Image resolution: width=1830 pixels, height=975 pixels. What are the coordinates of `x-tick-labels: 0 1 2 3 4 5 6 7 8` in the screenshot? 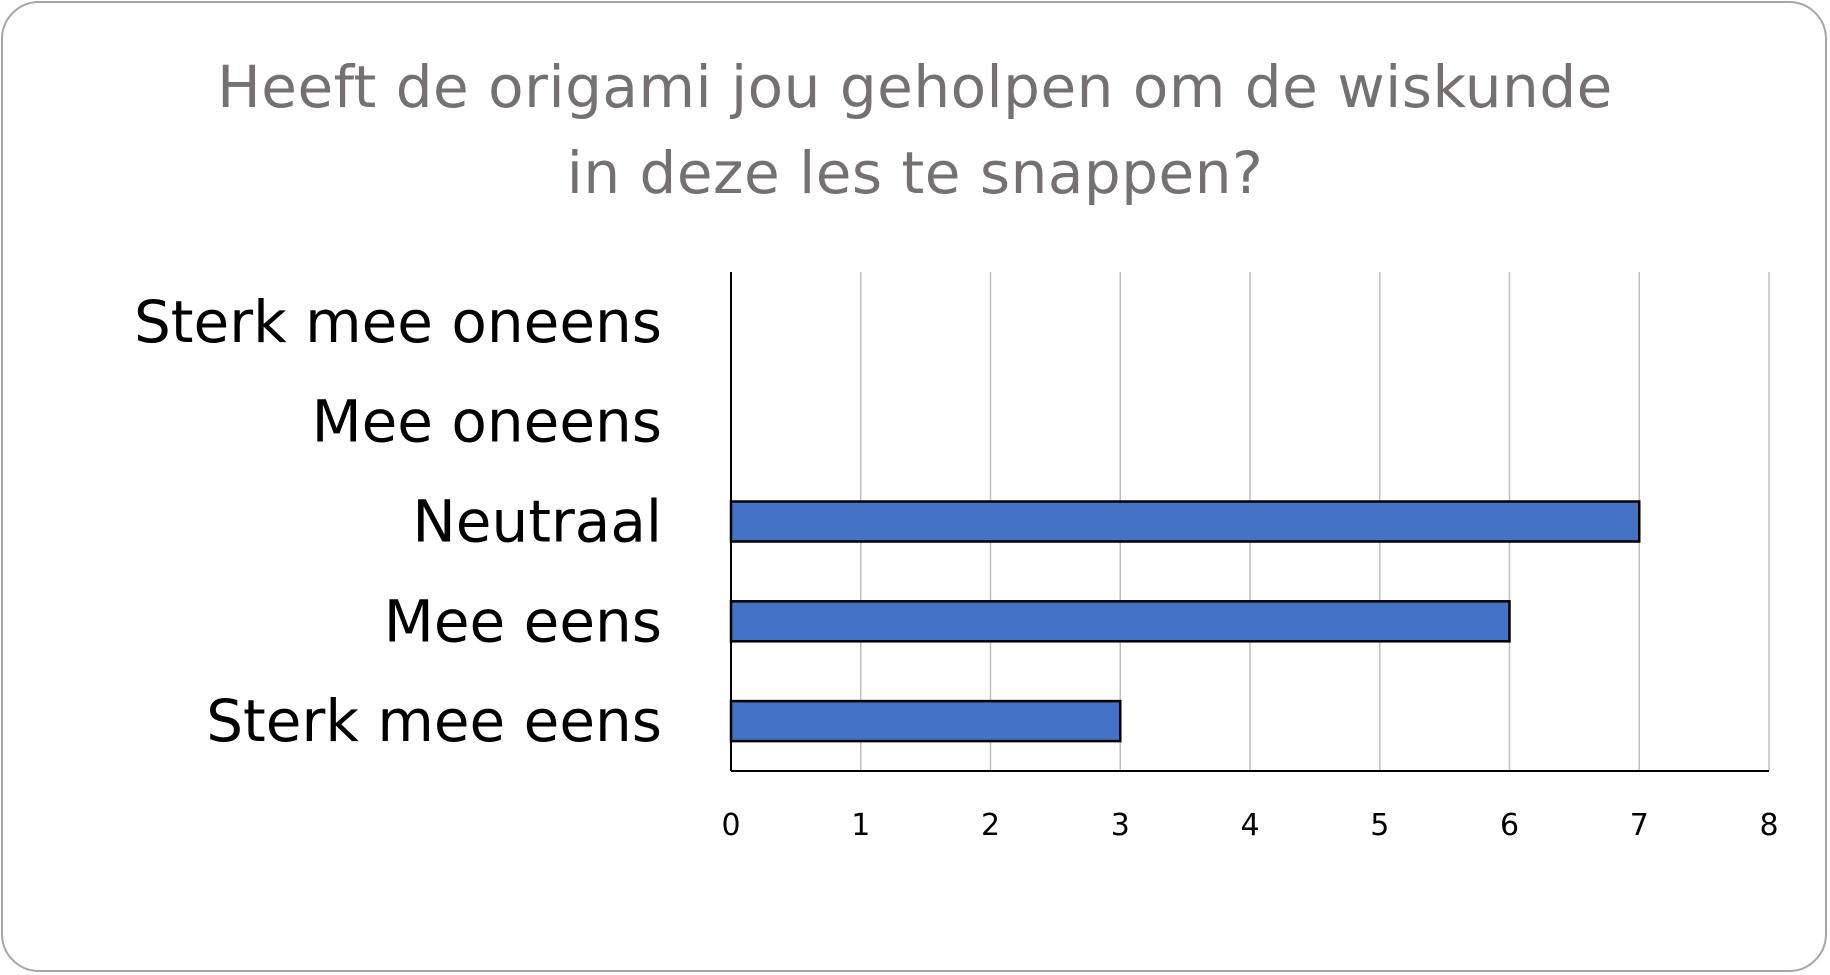 It's located at (1249, 825).